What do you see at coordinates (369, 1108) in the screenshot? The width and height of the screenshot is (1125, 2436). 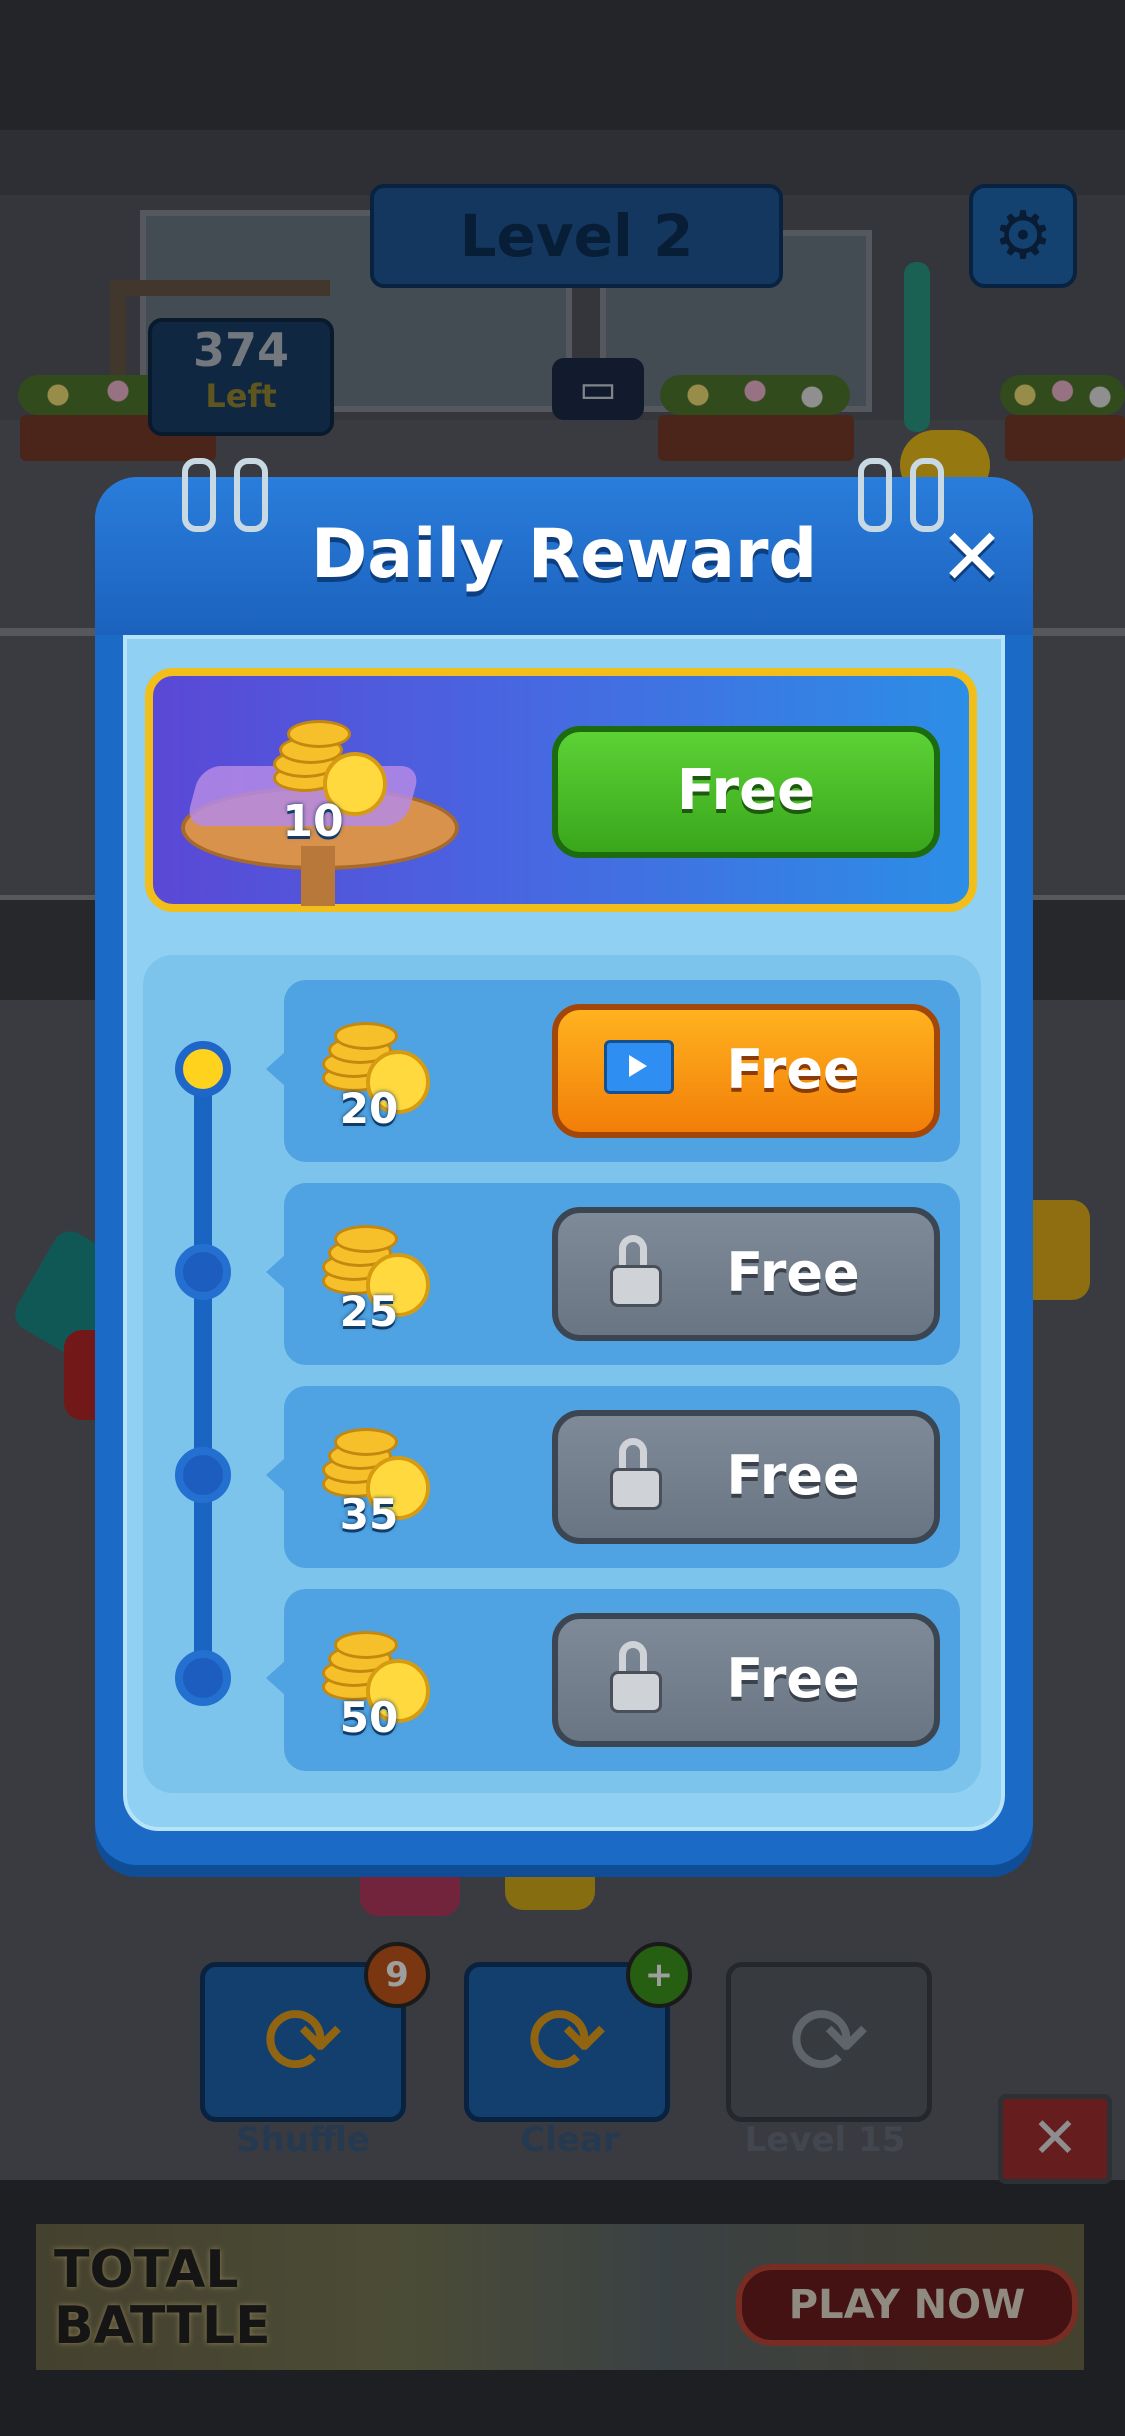 I see `reward-coin-amount: 20` at bounding box center [369, 1108].